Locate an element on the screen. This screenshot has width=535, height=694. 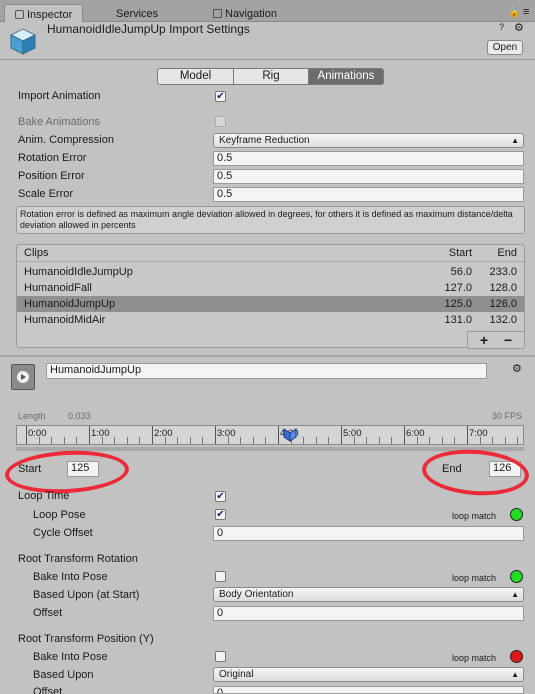
tab-model: Model is located at coordinates (195, 76).